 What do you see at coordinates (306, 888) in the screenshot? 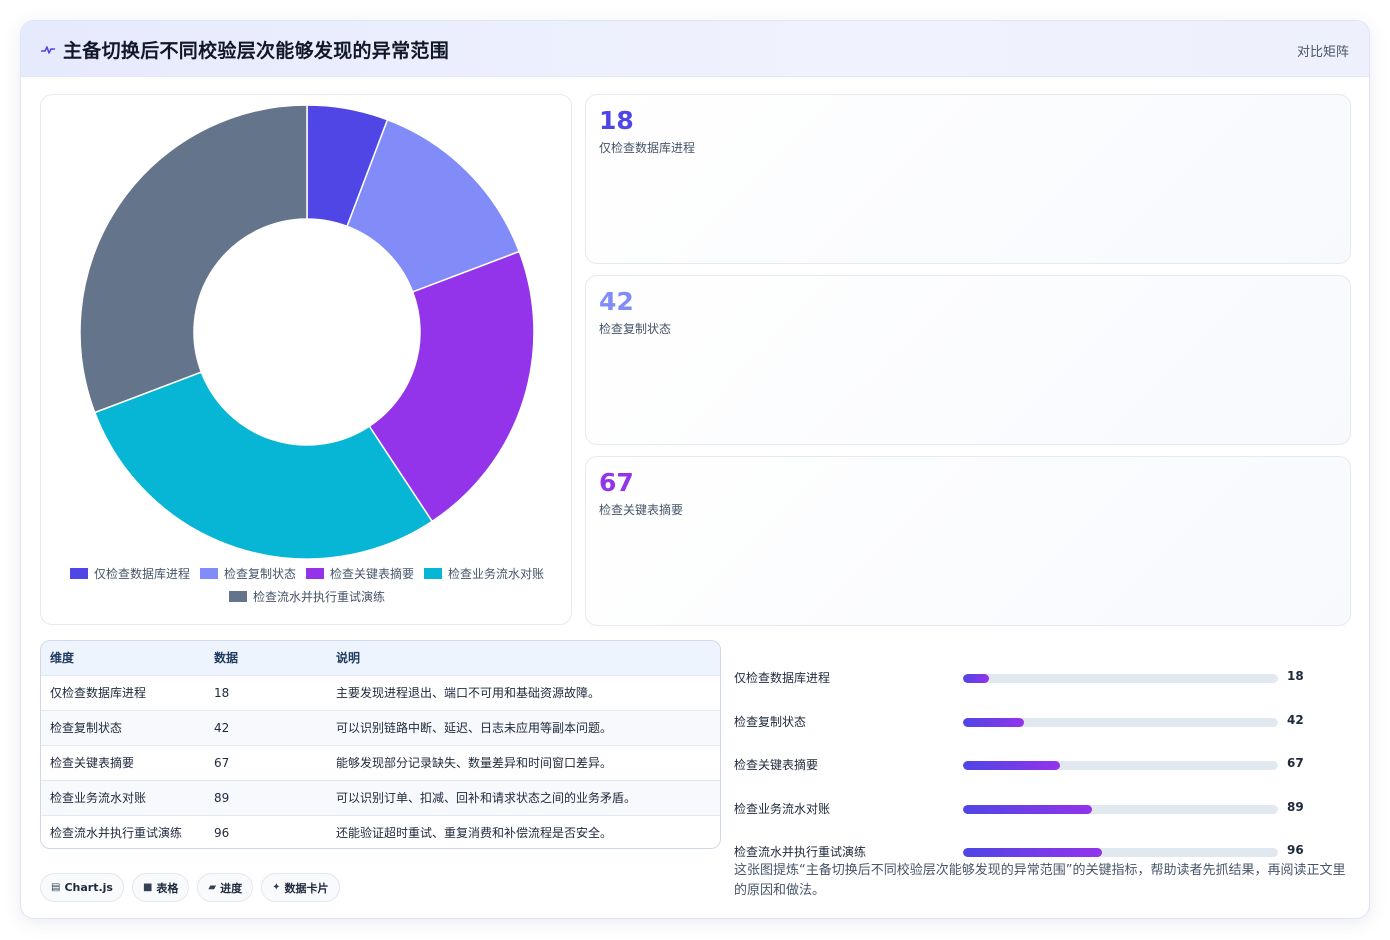
I see `chip-label: 数据卡片` at bounding box center [306, 888].